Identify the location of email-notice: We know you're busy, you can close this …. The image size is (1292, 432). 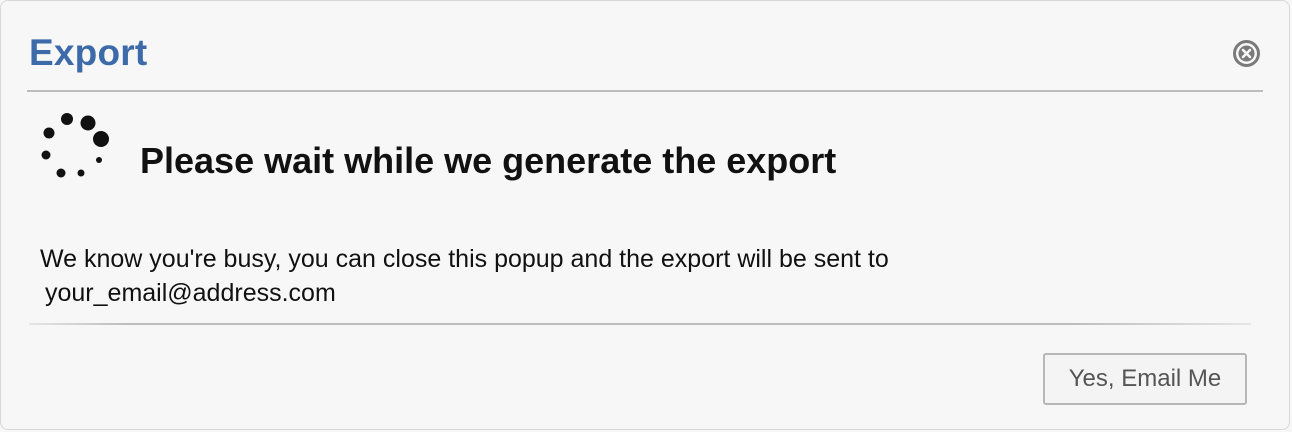
(464, 276).